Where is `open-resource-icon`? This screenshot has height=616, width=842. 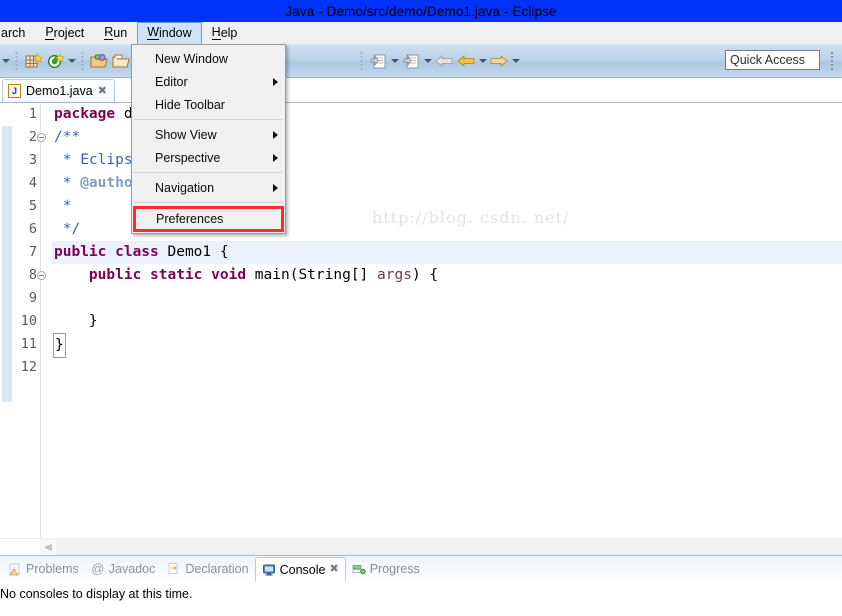 open-resource-icon is located at coordinates (121, 61).